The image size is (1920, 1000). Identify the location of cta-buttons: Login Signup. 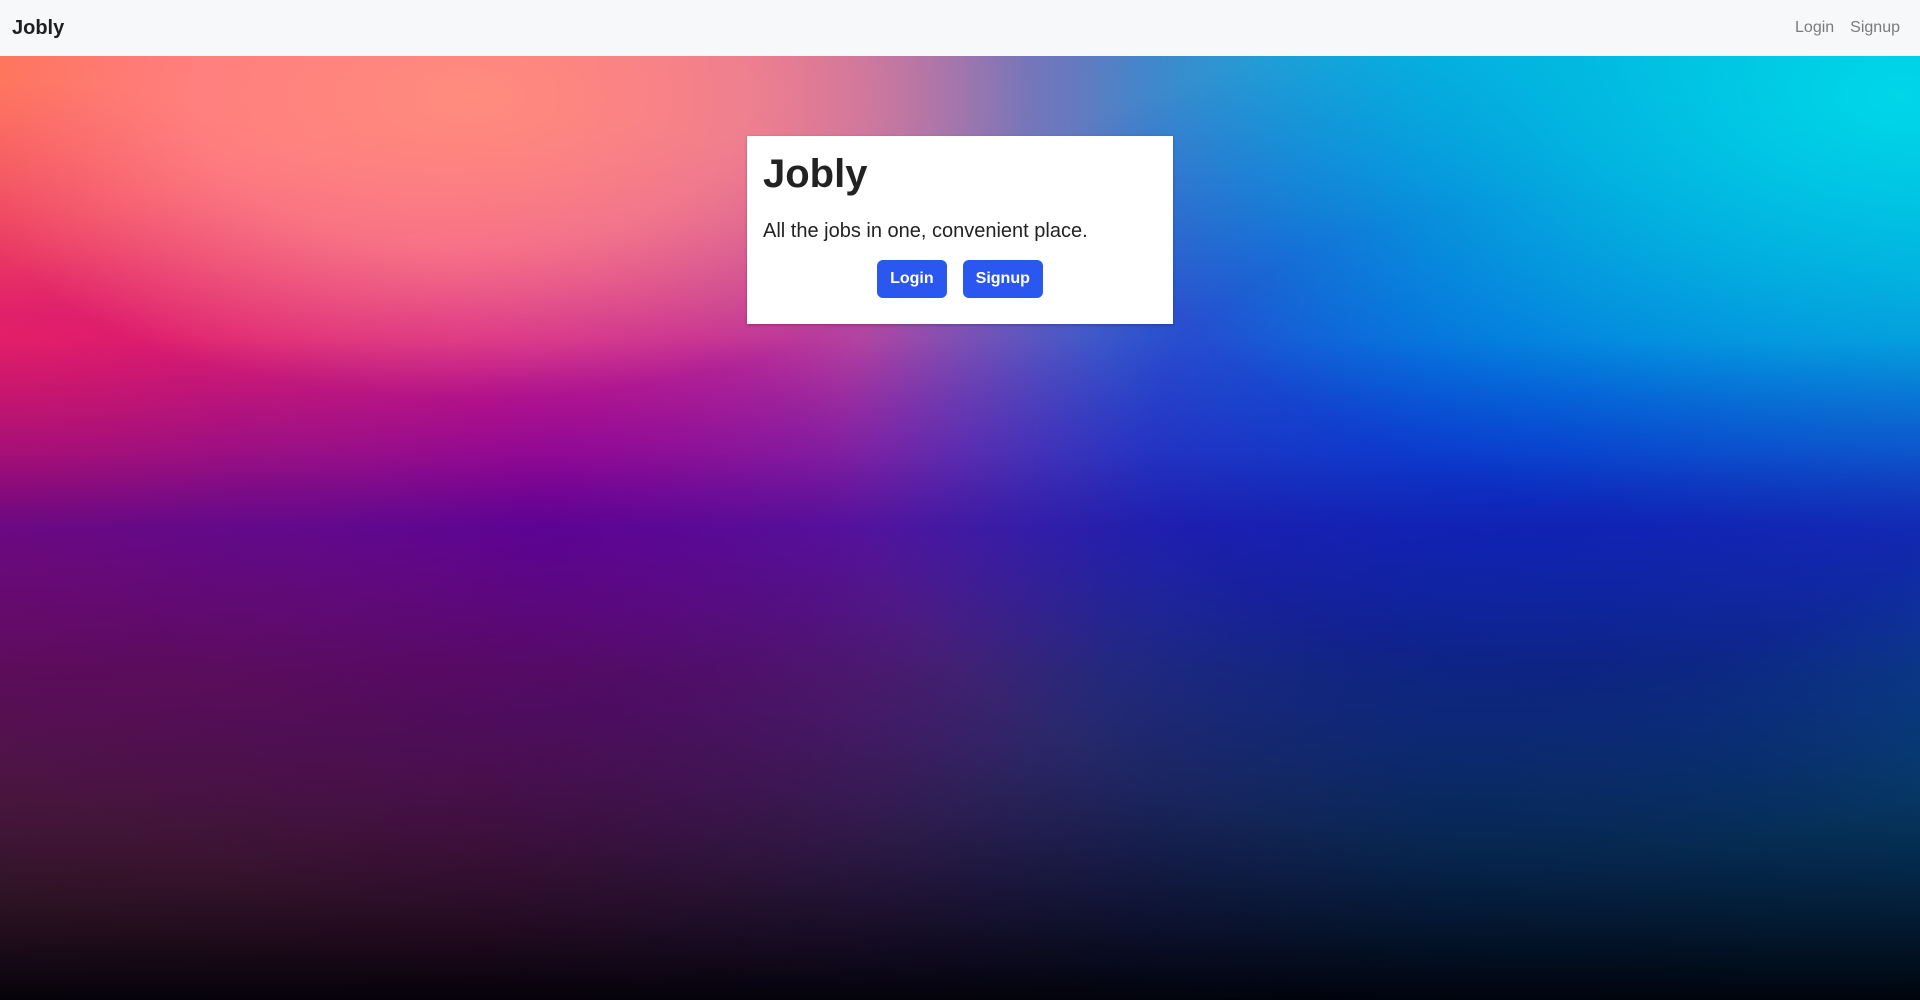
(960, 279).